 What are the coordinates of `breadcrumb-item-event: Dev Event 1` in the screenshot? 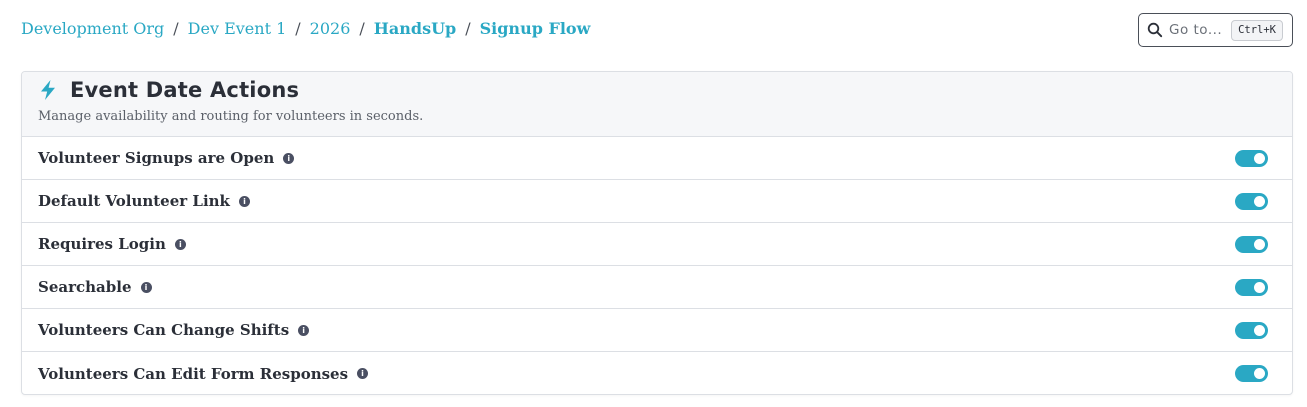 It's located at (237, 28).